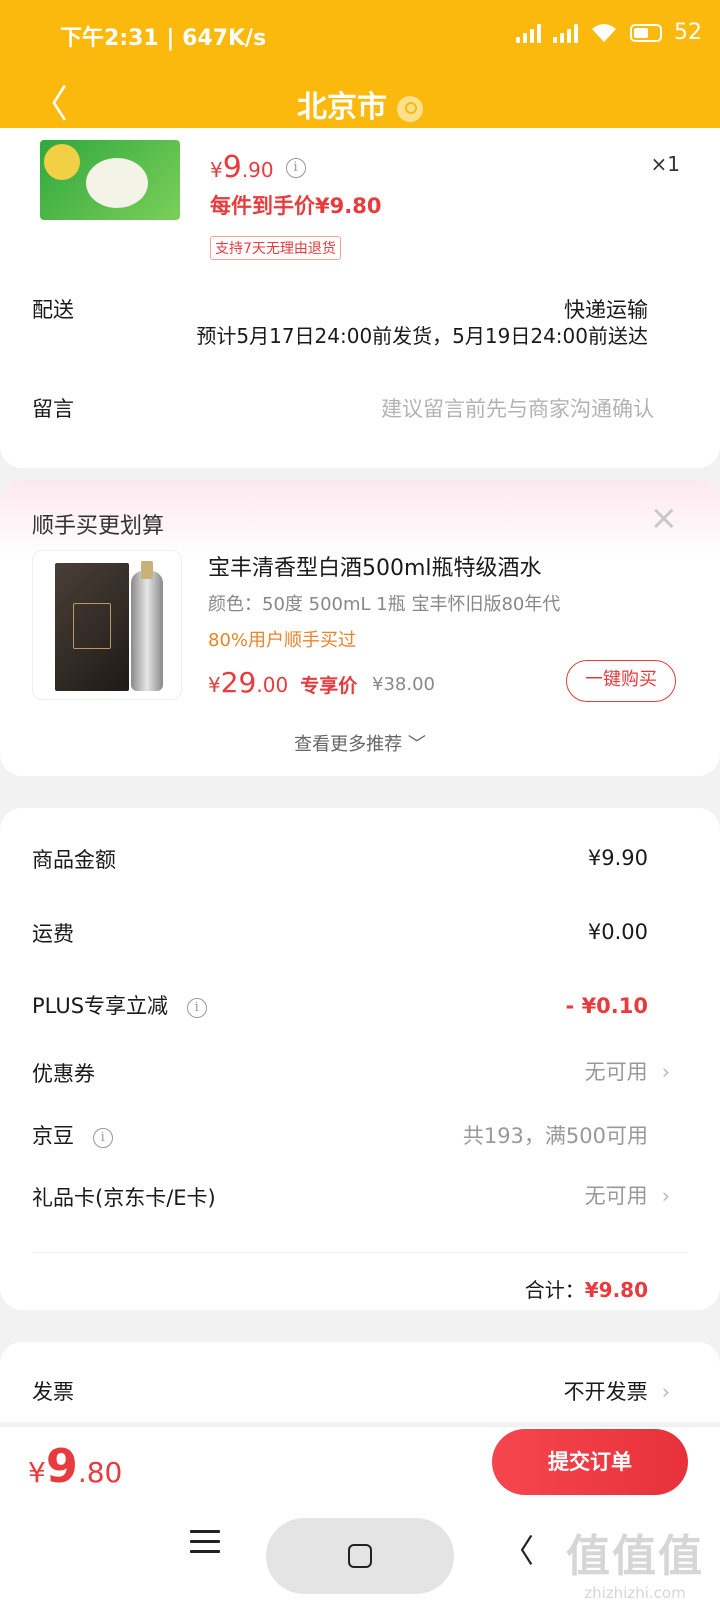  I want to click on page-title: 北京市, so click(360, 104).